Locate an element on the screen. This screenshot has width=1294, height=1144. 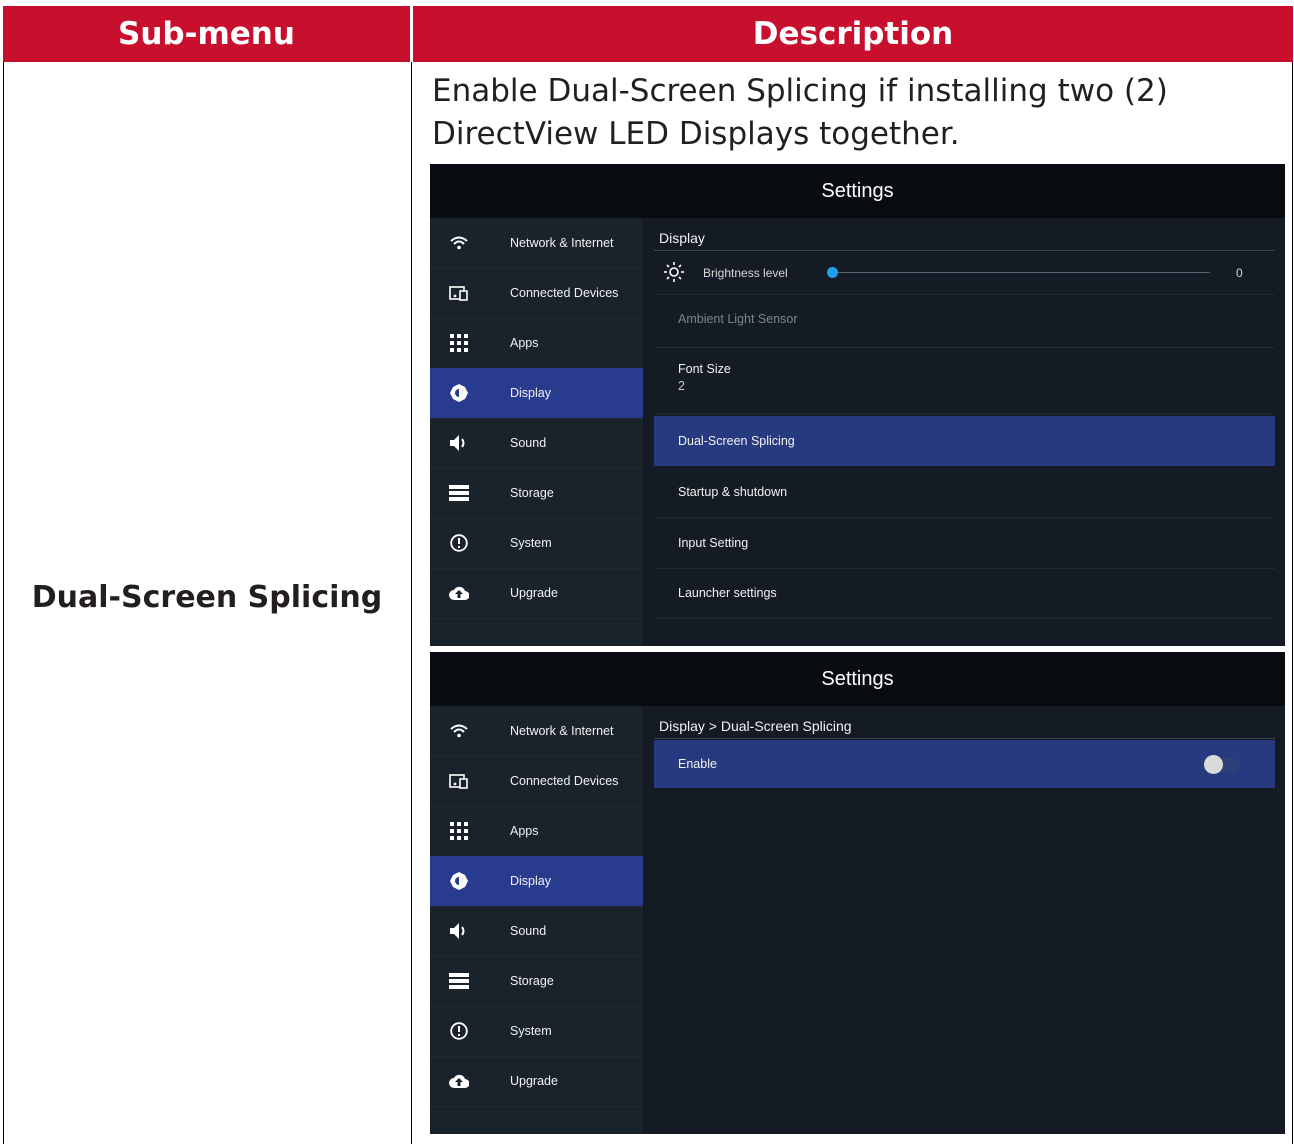
startup-shutdown-label: Startup & shutdown is located at coordinates (733, 492).